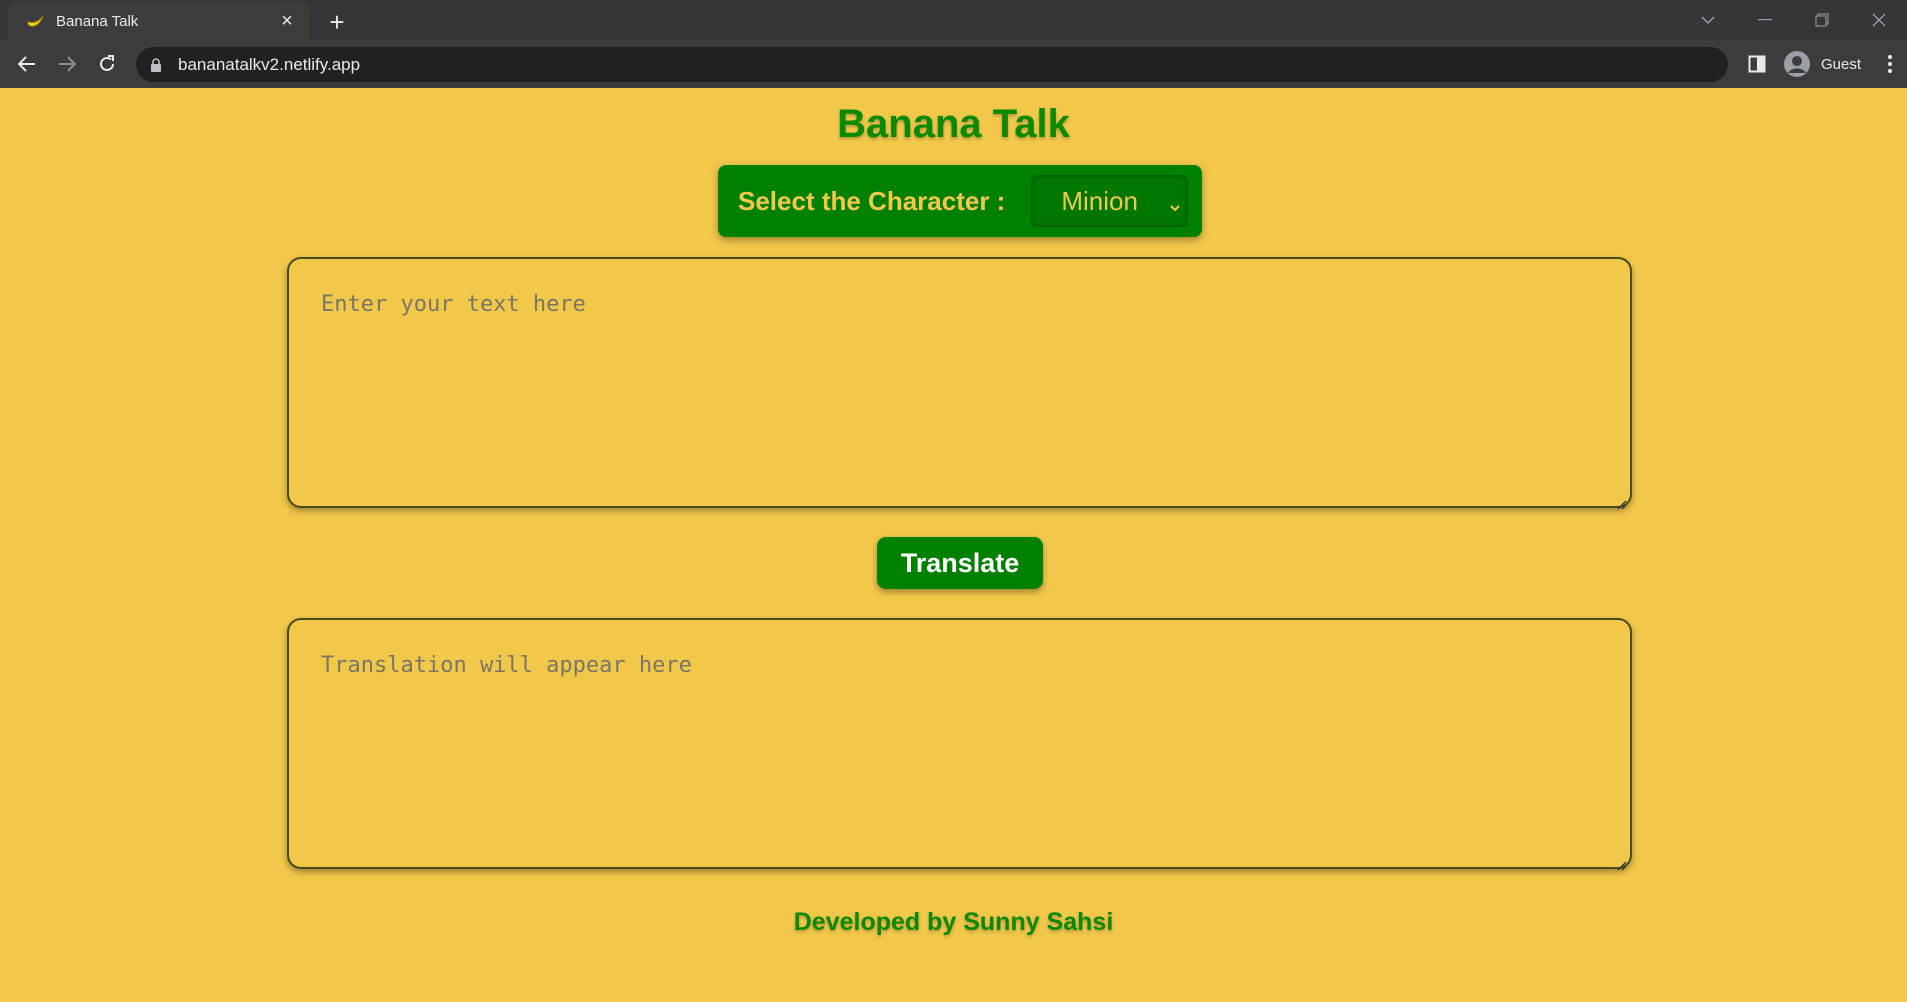  I want to click on profile-label: Guest, so click(1840, 64).